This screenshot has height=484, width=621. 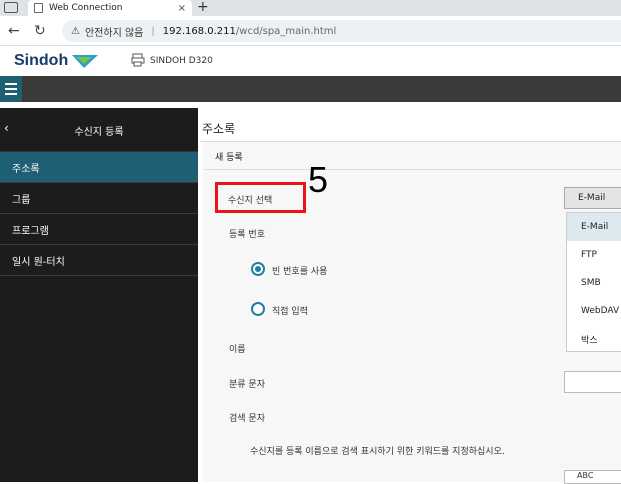 I want to click on option-ftp: FTP, so click(x=594, y=255).